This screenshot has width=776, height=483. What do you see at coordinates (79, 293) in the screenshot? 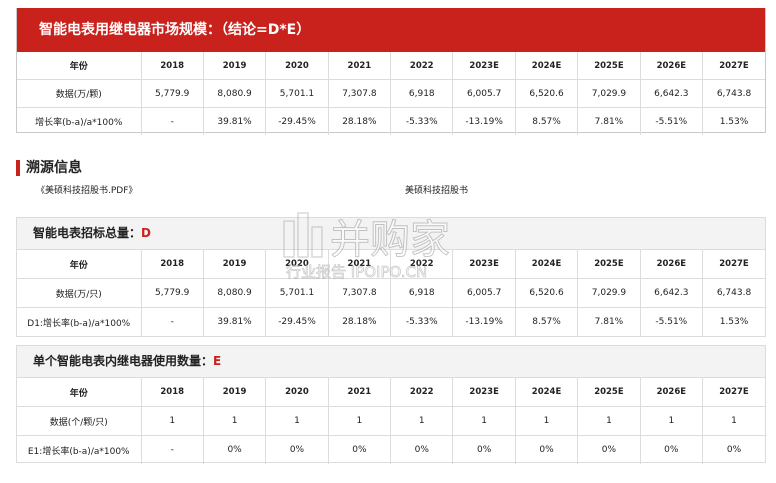
I see `row-label: 数据(万/只)` at bounding box center [79, 293].